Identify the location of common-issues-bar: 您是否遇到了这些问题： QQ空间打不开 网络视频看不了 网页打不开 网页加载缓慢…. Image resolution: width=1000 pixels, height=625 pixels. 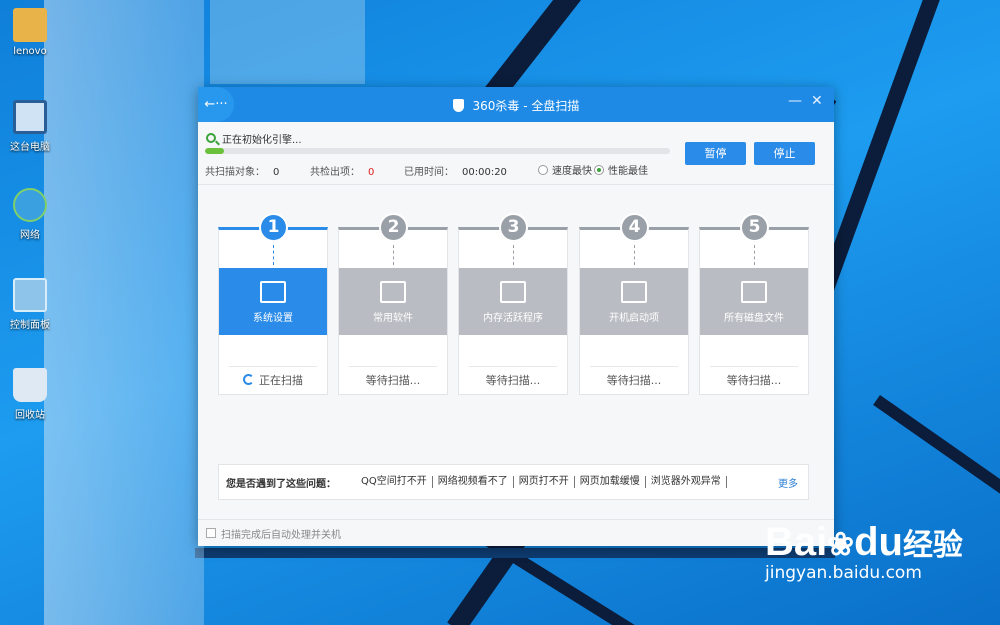
(513, 482).